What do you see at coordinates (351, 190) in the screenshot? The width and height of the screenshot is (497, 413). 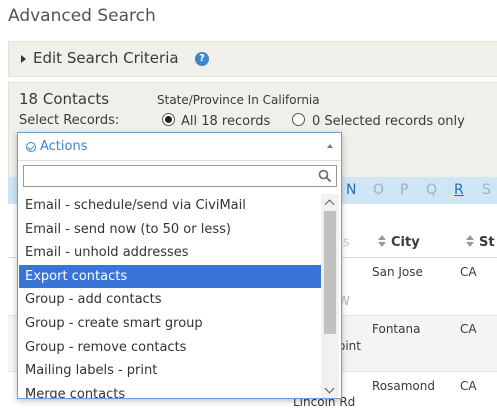 I see `alpha-letter-n: N` at bounding box center [351, 190].